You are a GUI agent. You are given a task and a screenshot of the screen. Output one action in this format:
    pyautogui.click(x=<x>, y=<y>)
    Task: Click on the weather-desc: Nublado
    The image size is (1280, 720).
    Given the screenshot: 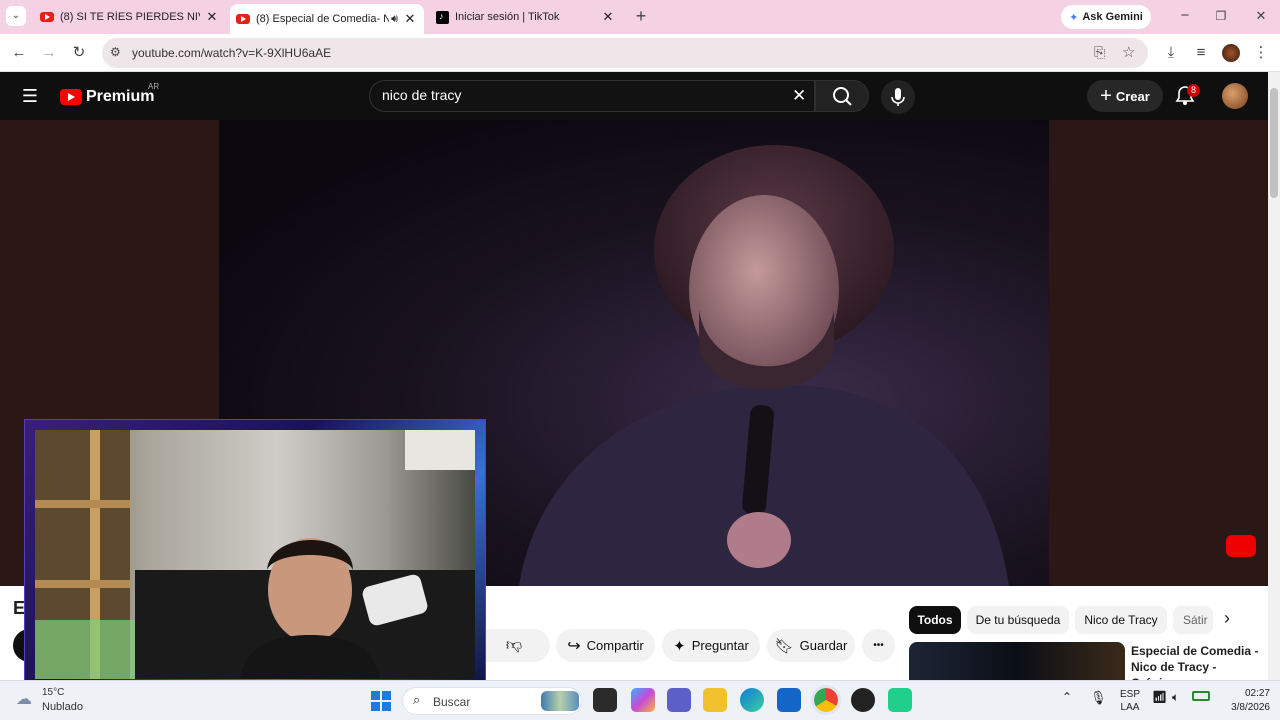 What is the action you would take?
    pyautogui.click(x=62, y=707)
    